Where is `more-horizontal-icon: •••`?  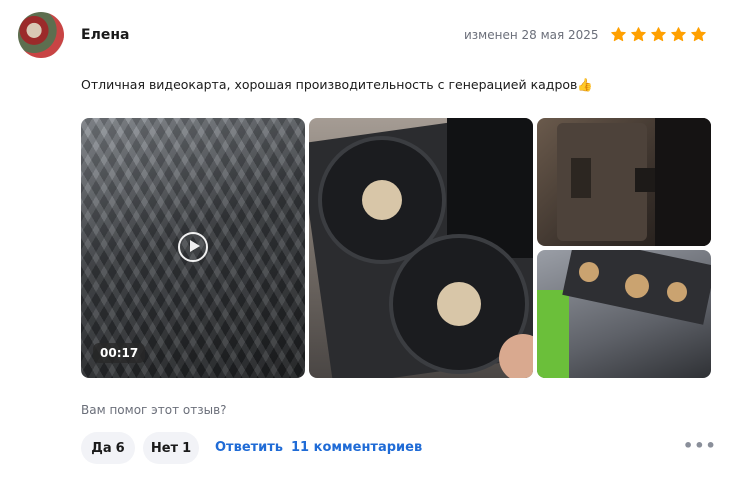
more-horizontal-icon: ••• is located at coordinates (699, 448).